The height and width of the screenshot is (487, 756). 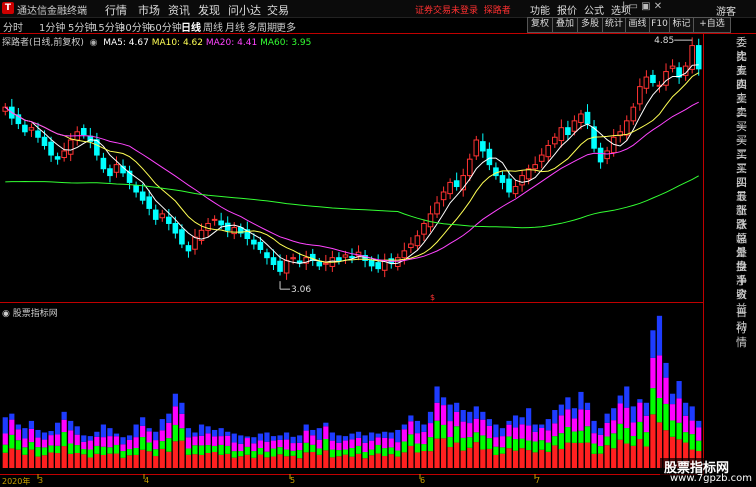 What do you see at coordinates (52, 26) in the screenshot?
I see `period-tab-1: 1分钟` at bounding box center [52, 26].